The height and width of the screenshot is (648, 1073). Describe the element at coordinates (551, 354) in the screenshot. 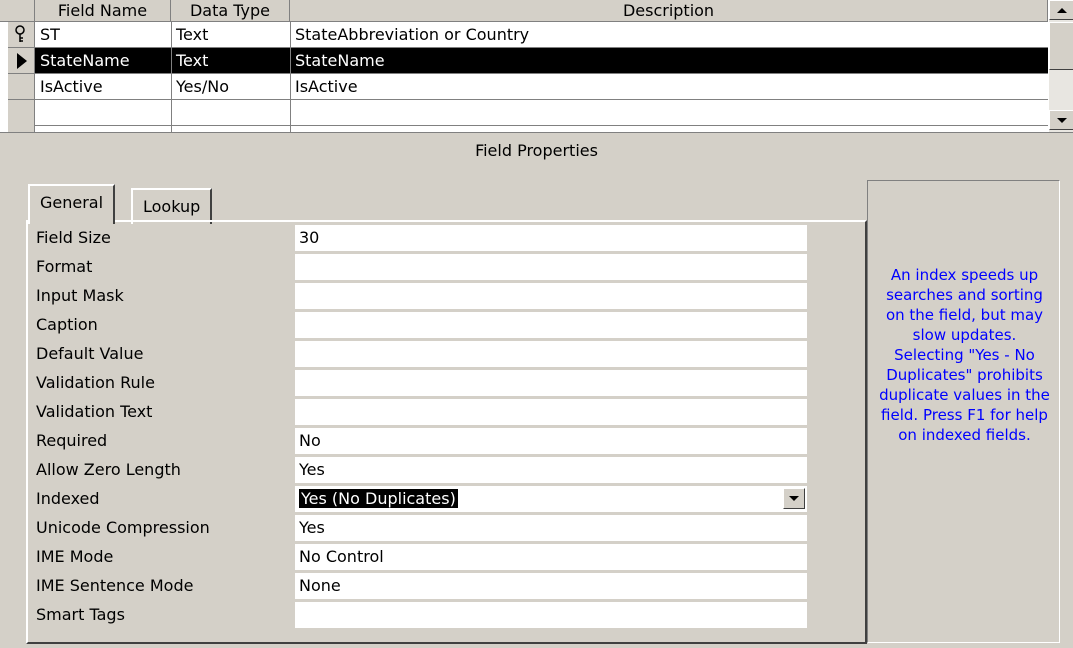

I see `property-default-value-input` at that location.